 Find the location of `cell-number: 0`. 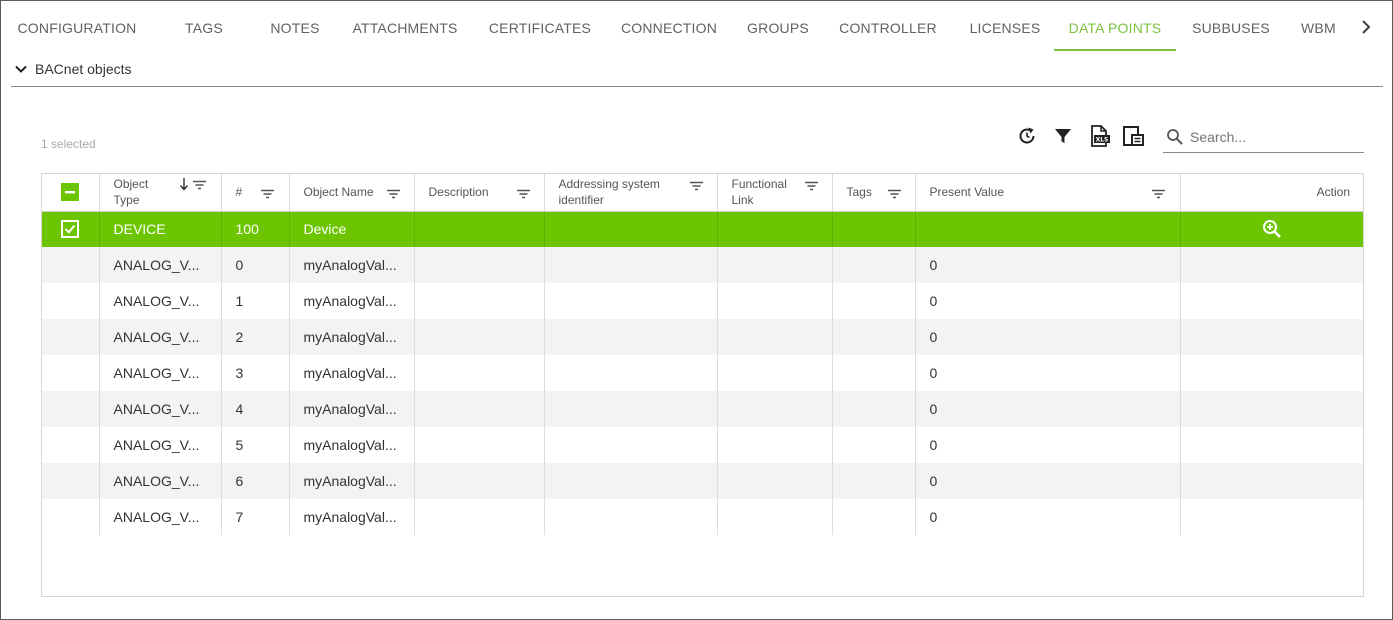

cell-number: 0 is located at coordinates (255, 265).